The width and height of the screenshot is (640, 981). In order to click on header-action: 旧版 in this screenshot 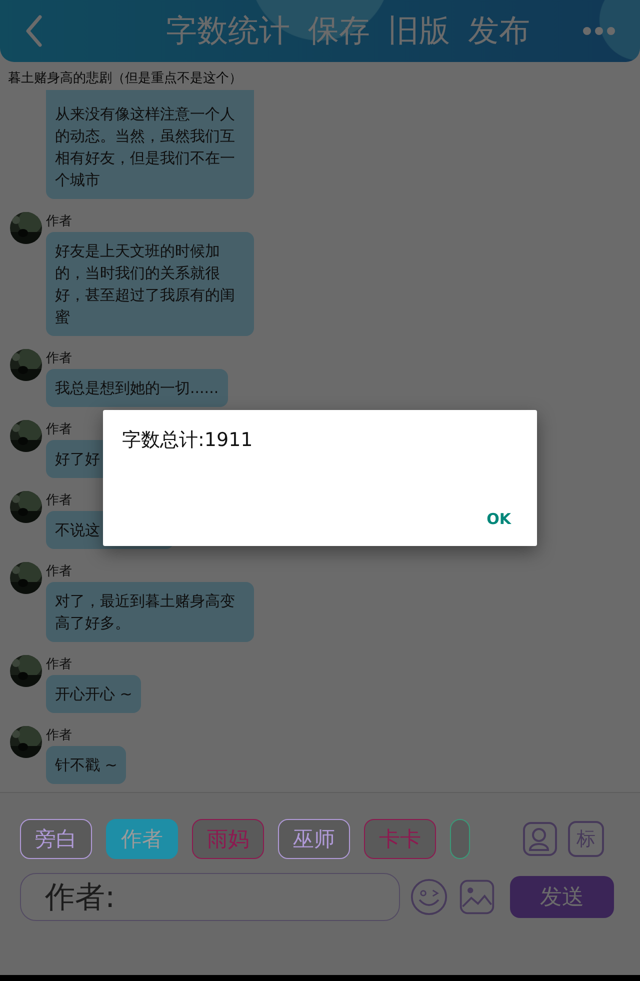, I will do `click(419, 31)`.